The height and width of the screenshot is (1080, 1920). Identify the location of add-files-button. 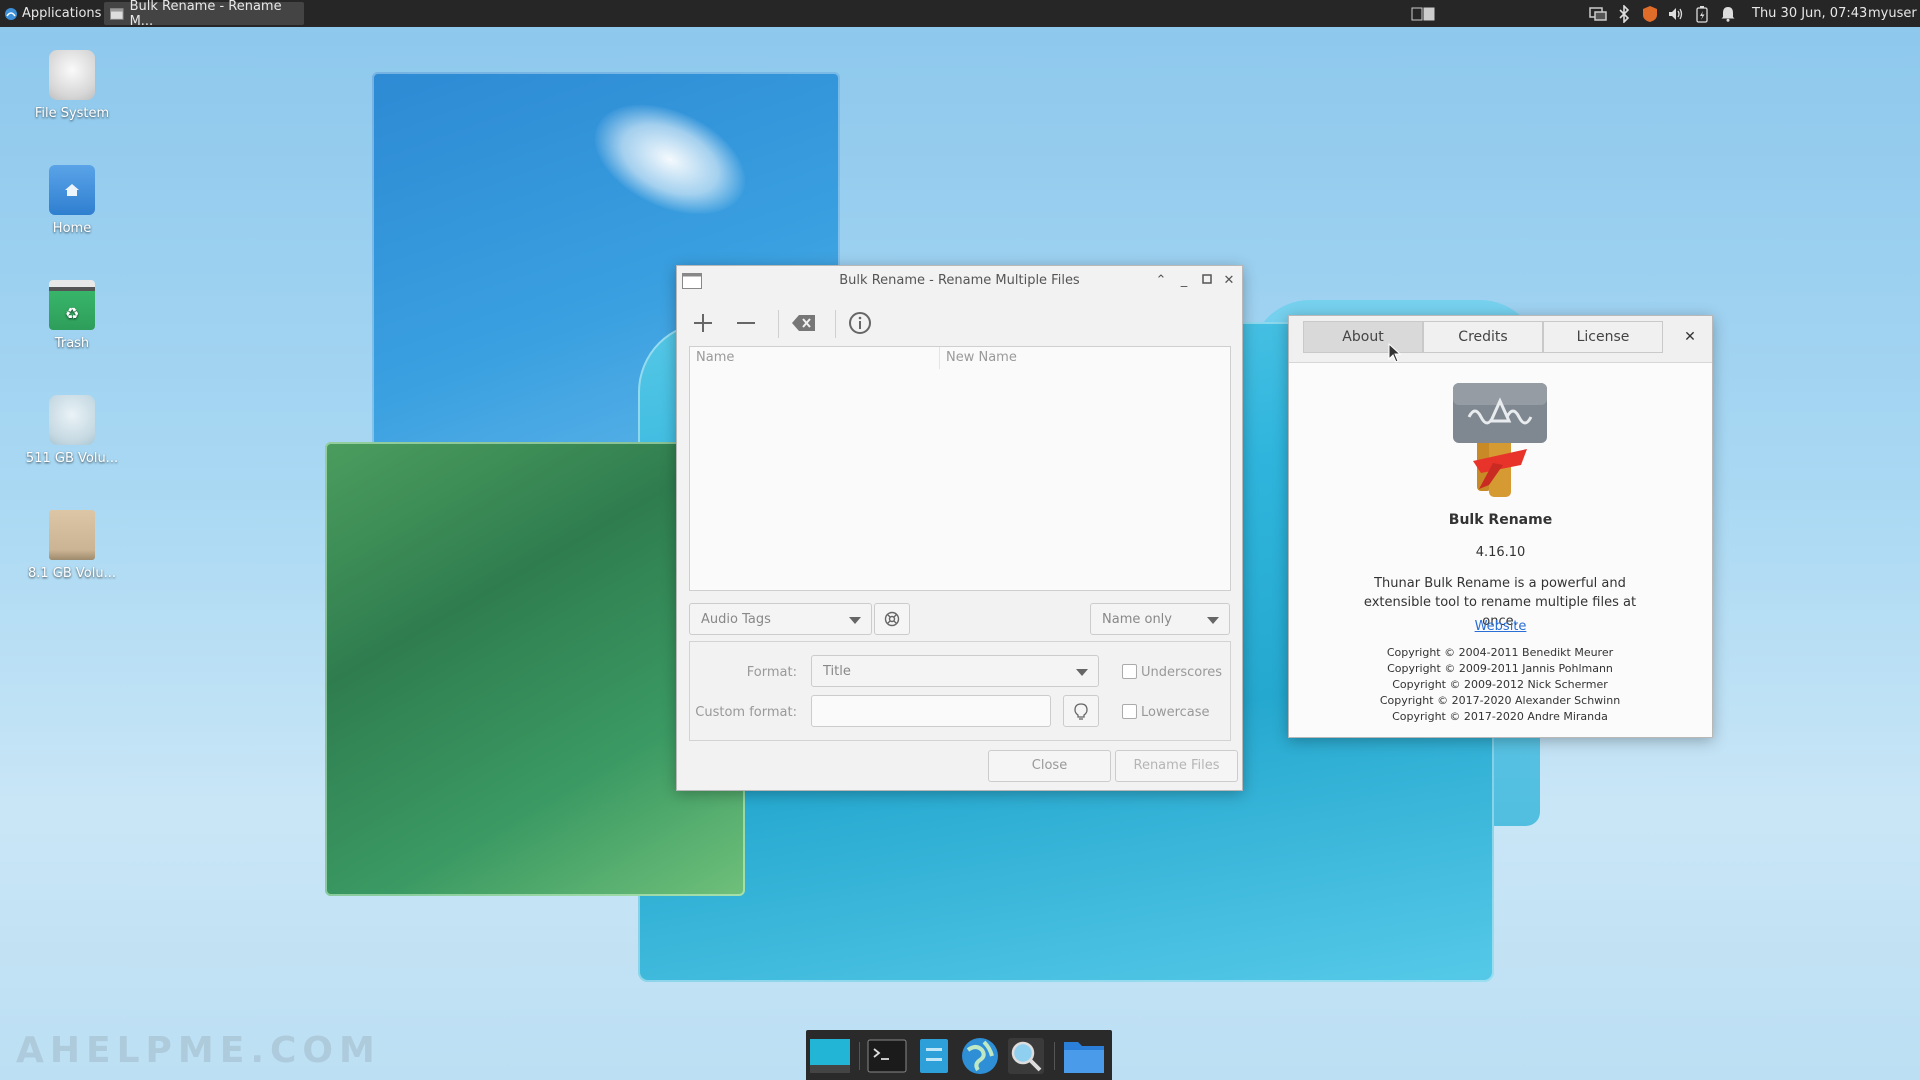
(703, 323).